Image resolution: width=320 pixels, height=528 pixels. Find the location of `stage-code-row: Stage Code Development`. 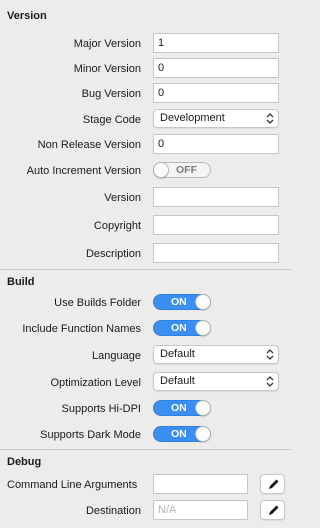

stage-code-row: Stage Code Development is located at coordinates (145, 122).